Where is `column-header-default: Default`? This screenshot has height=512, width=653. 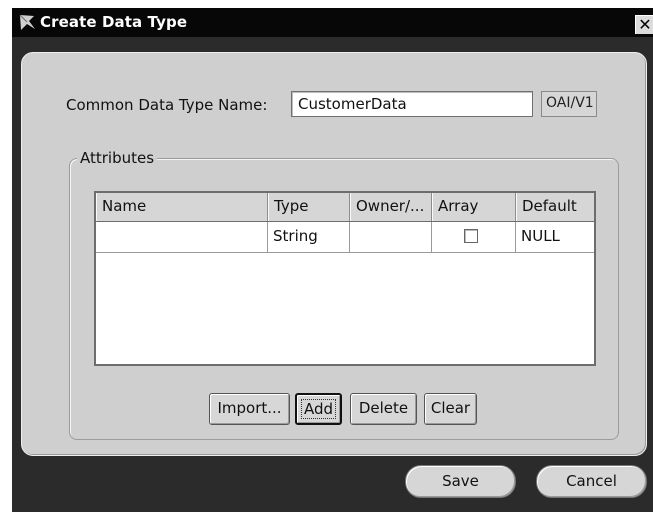 column-header-default: Default is located at coordinates (555, 207).